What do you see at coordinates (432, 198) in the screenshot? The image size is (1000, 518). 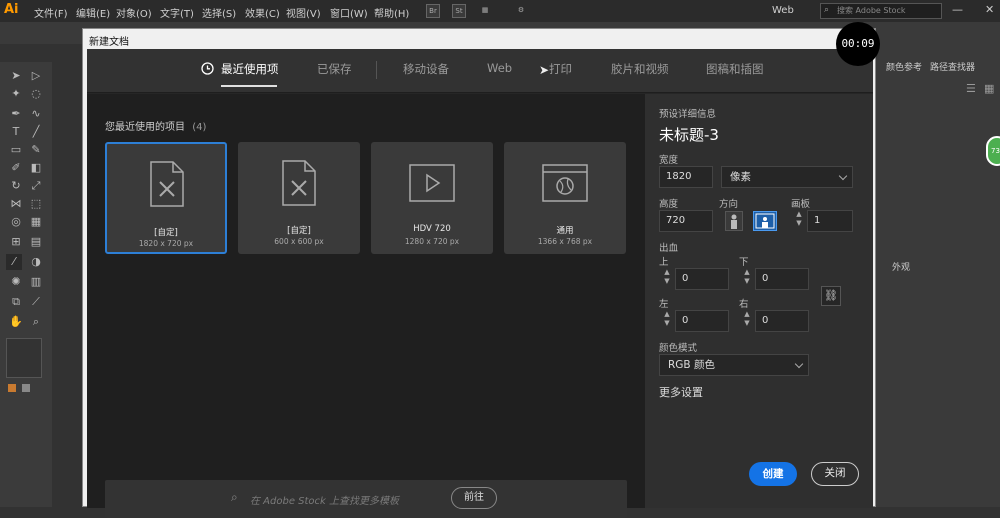 I see `preset-card-hdv720: HDV 720 1280 x 720 px` at bounding box center [432, 198].